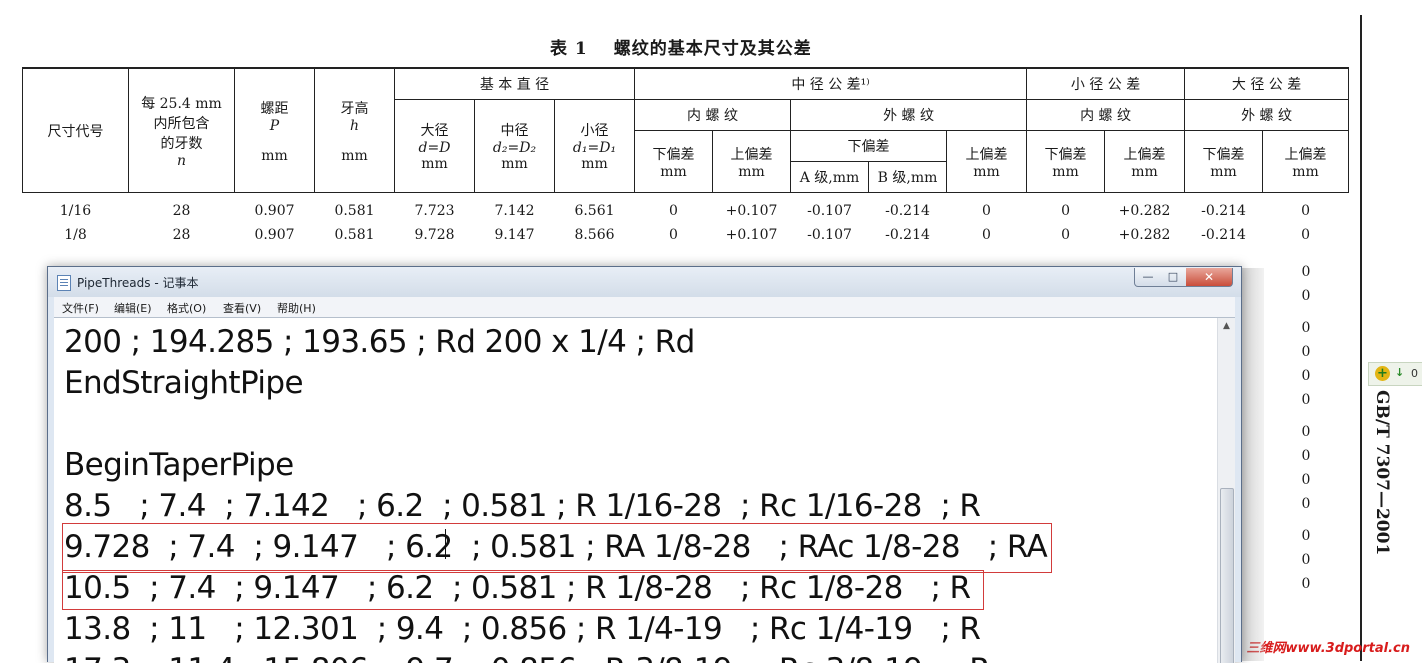 Image resolution: width=1422 pixels, height=663 pixels. Describe the element at coordinates (181, 130) in the screenshot. I see `header-threads-per-inch: 每 25.4 mm 内所包含 的牙数 n` at that location.